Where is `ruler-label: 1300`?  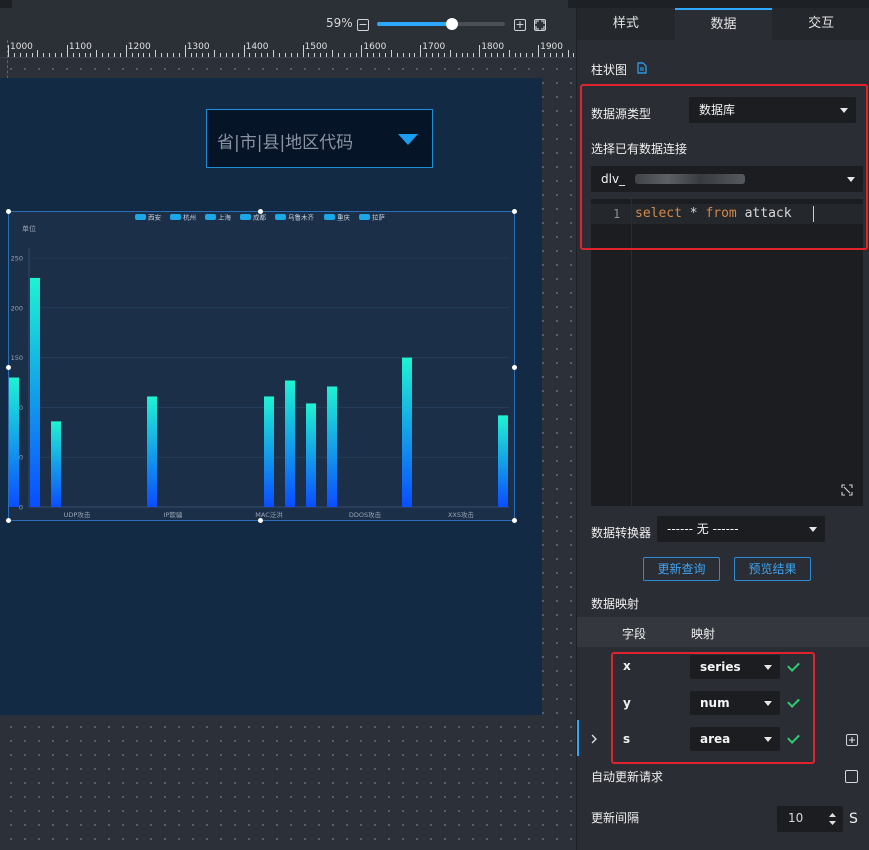 ruler-label: 1300 is located at coordinates (198, 47).